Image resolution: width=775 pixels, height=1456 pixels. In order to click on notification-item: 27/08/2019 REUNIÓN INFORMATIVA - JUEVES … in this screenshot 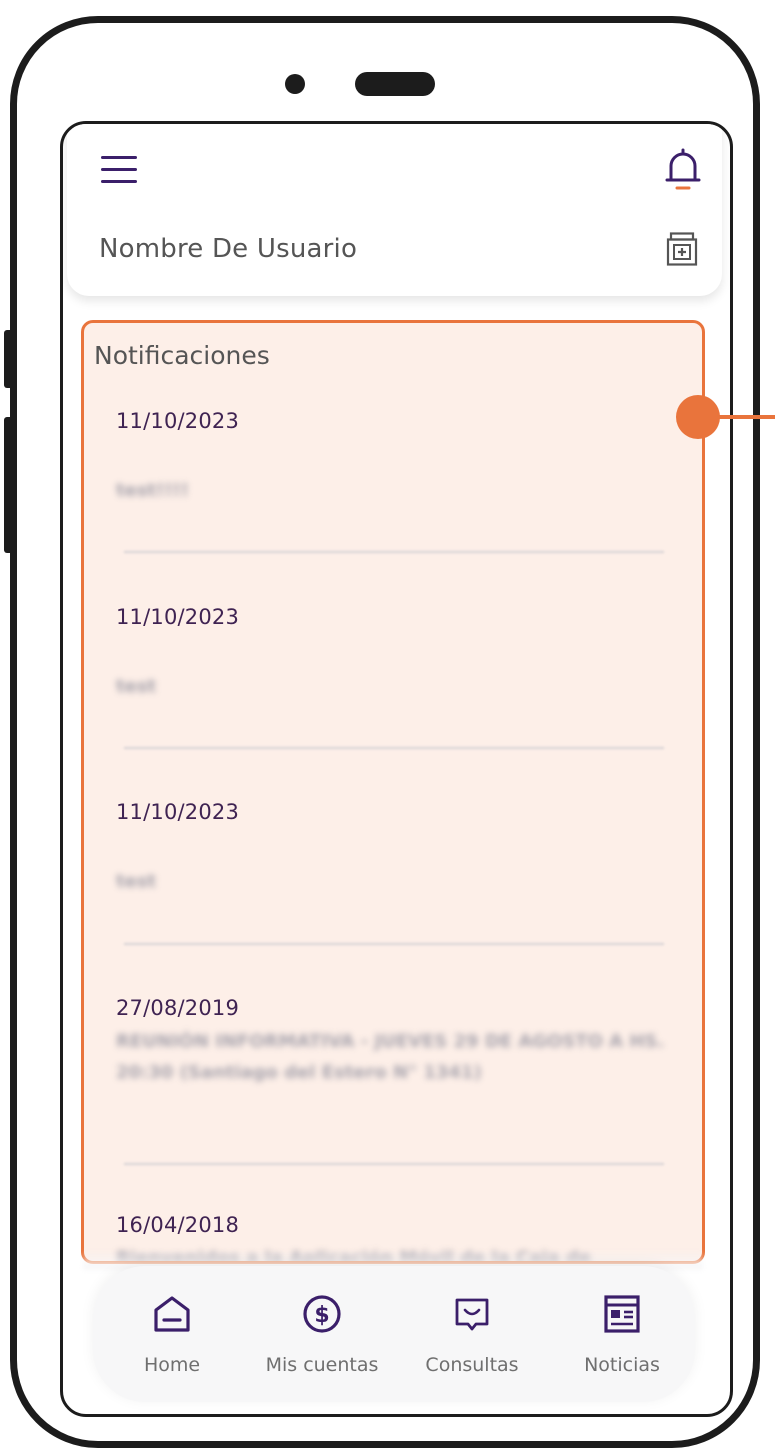, I will do `click(396, 1042)`.